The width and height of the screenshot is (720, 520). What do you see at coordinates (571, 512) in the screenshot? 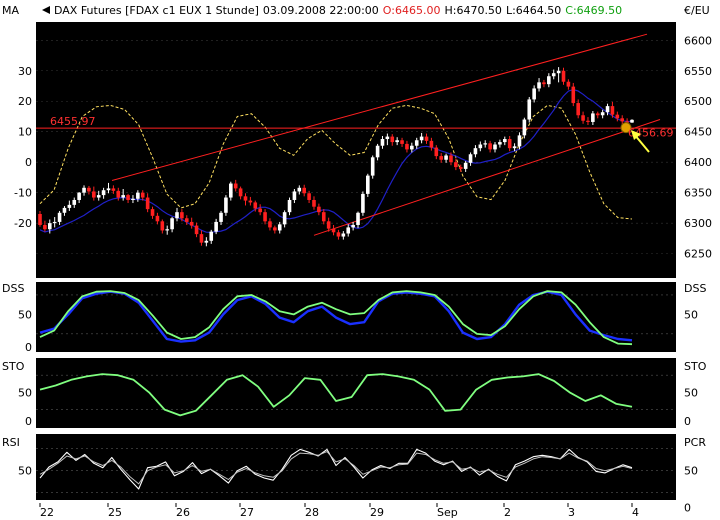
I see `time-axis-label: 3` at bounding box center [571, 512].